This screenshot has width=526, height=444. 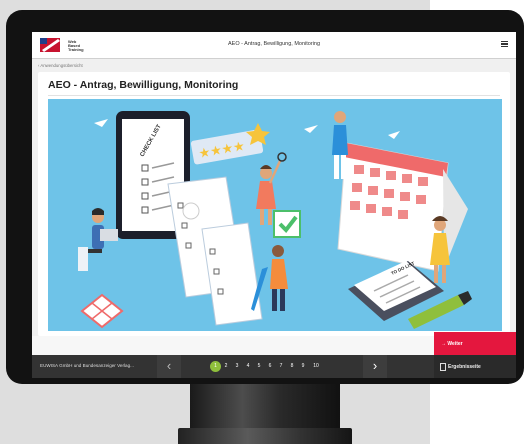 I want to click on monitor-stand-base, so click(x=265, y=436).